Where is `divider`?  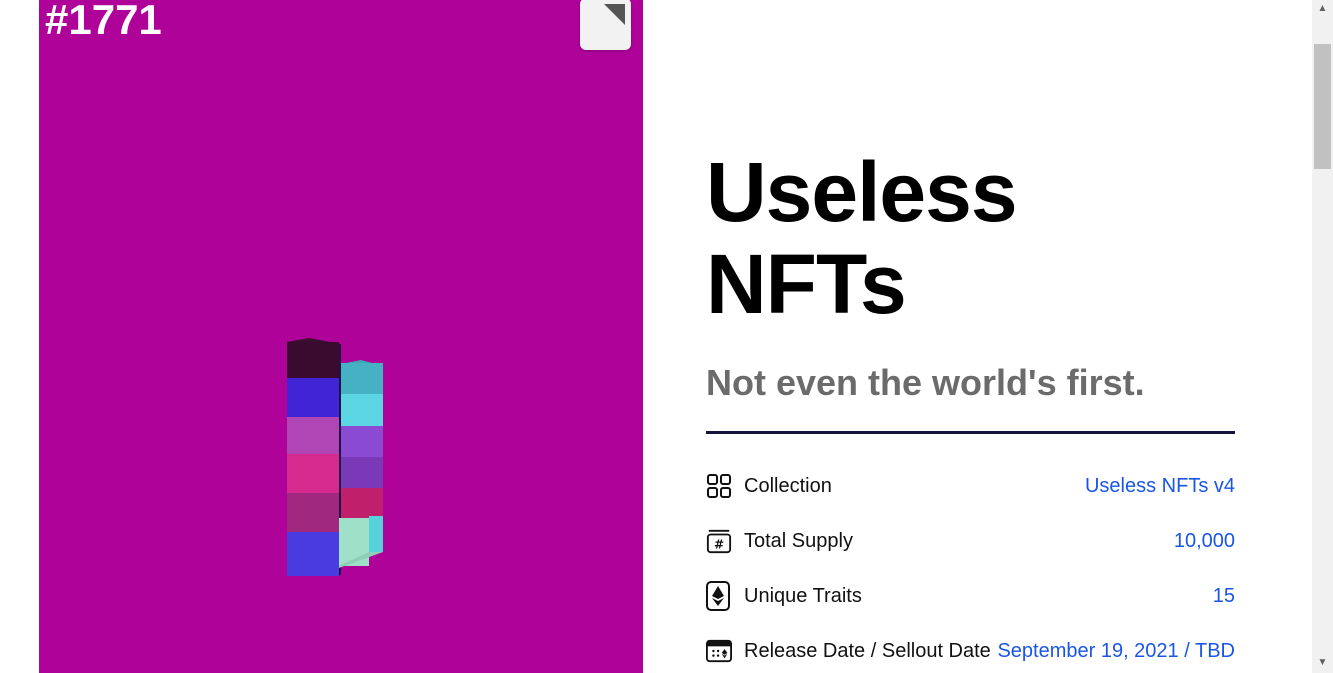 divider is located at coordinates (970, 432).